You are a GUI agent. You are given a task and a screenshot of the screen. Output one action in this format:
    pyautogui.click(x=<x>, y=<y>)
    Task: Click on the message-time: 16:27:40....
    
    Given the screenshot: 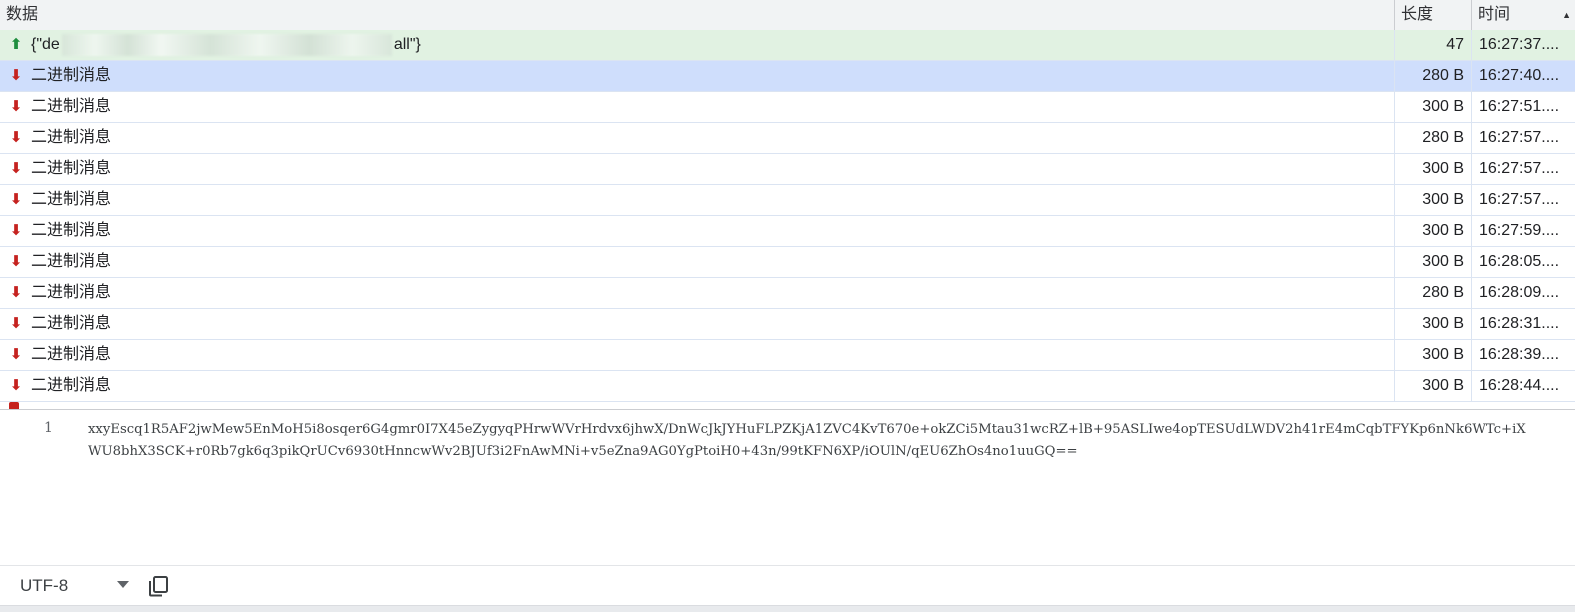 What is the action you would take?
    pyautogui.click(x=1523, y=76)
    